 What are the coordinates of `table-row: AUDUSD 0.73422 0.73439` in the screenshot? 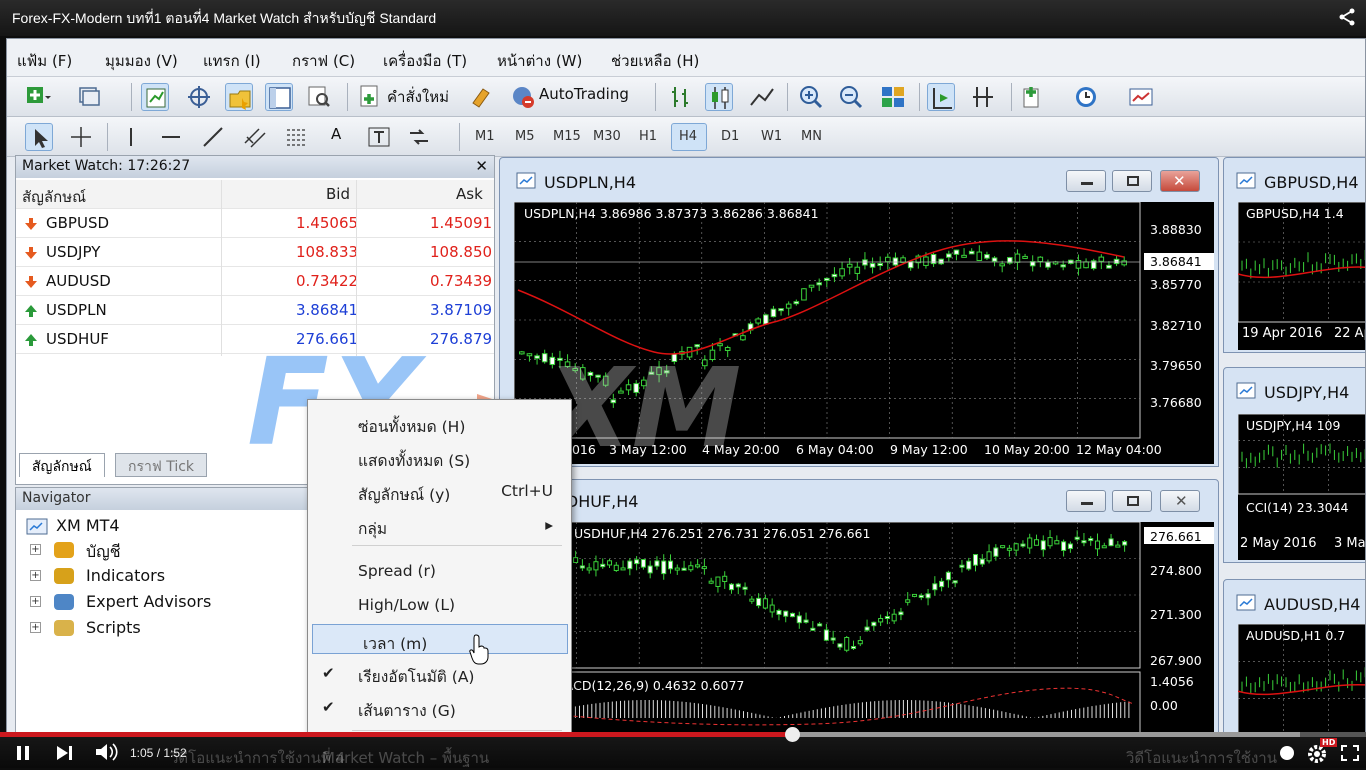 It's located at (255, 281).